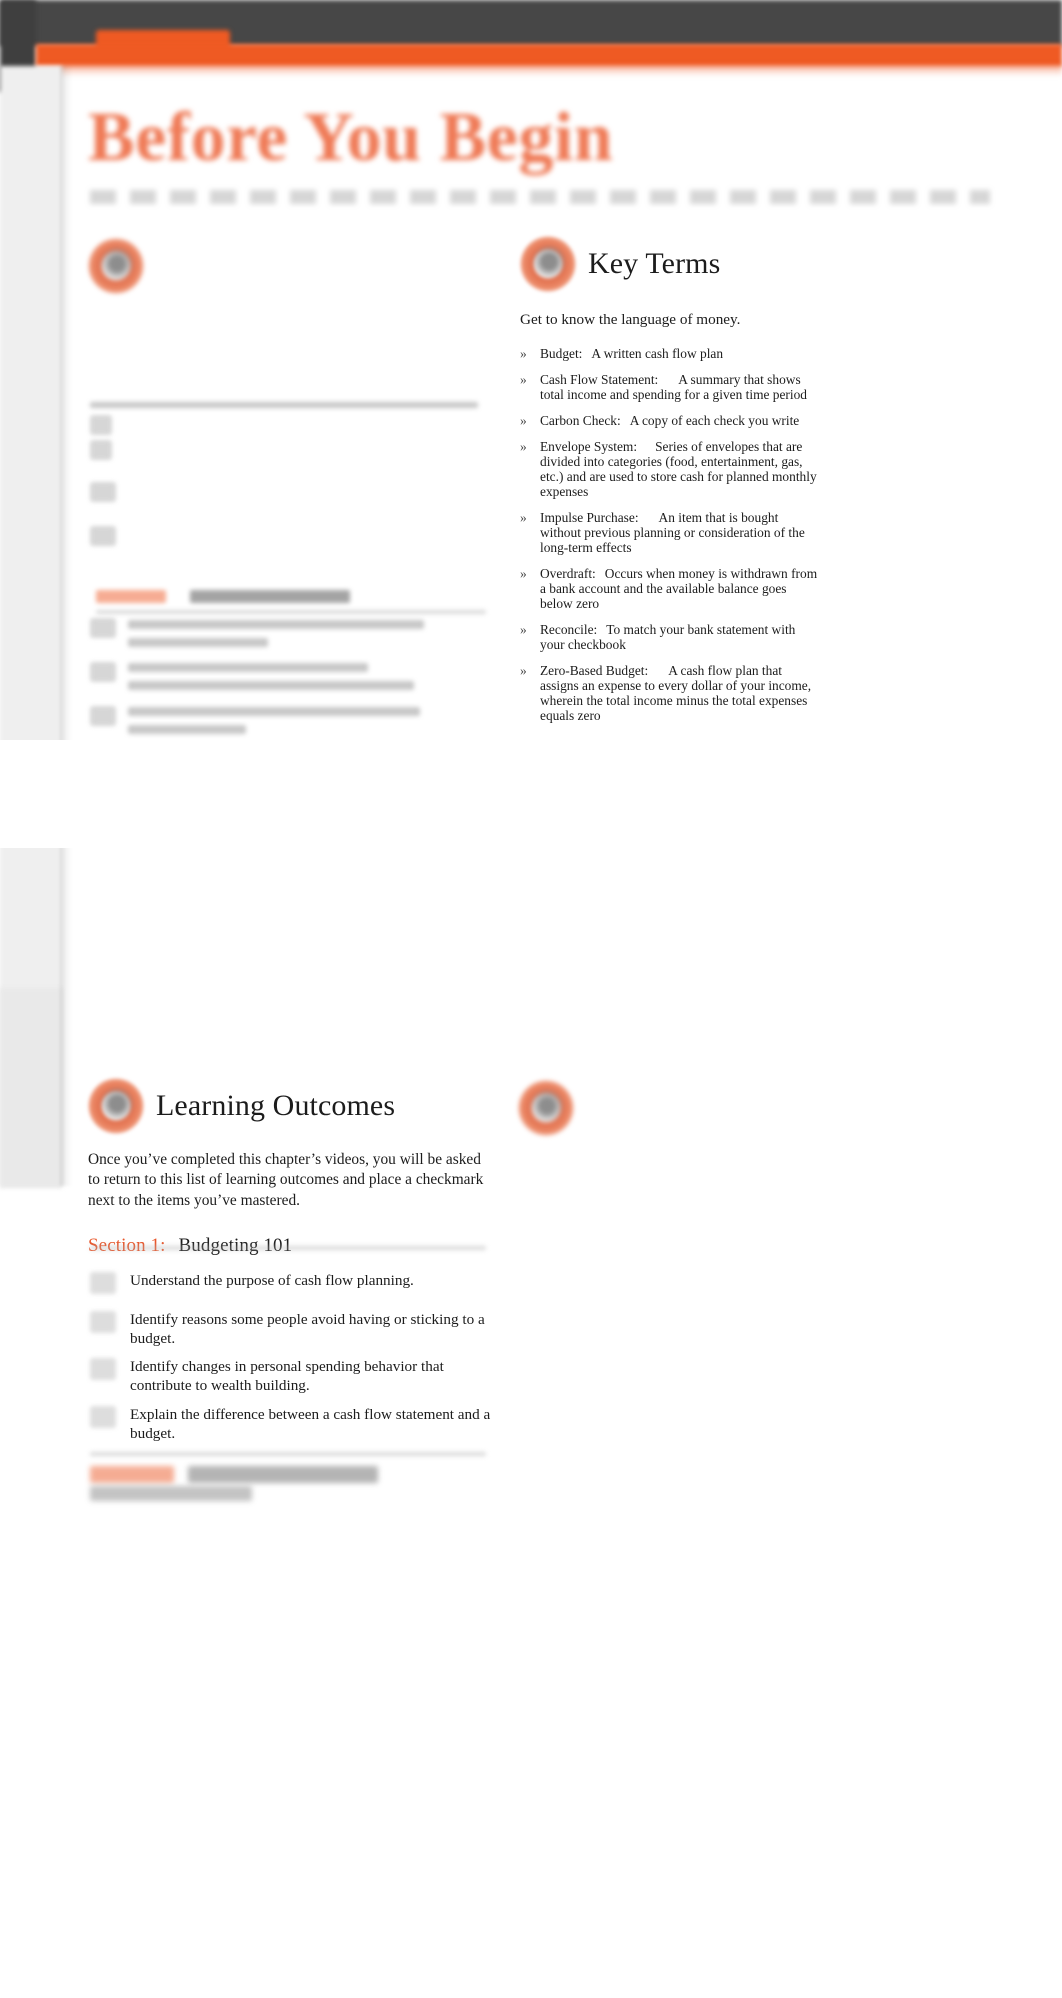 This screenshot has width=1062, height=1998. What do you see at coordinates (132, 1474) in the screenshot?
I see `blurred-section2-label` at bounding box center [132, 1474].